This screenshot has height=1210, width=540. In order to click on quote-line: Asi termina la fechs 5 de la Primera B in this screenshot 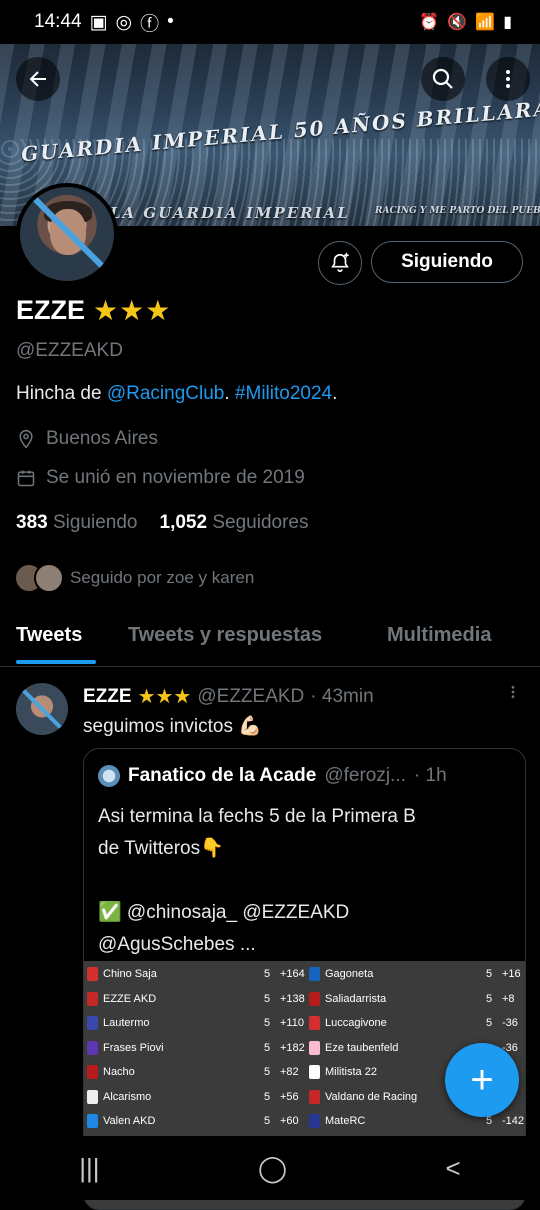, I will do `click(257, 816)`.